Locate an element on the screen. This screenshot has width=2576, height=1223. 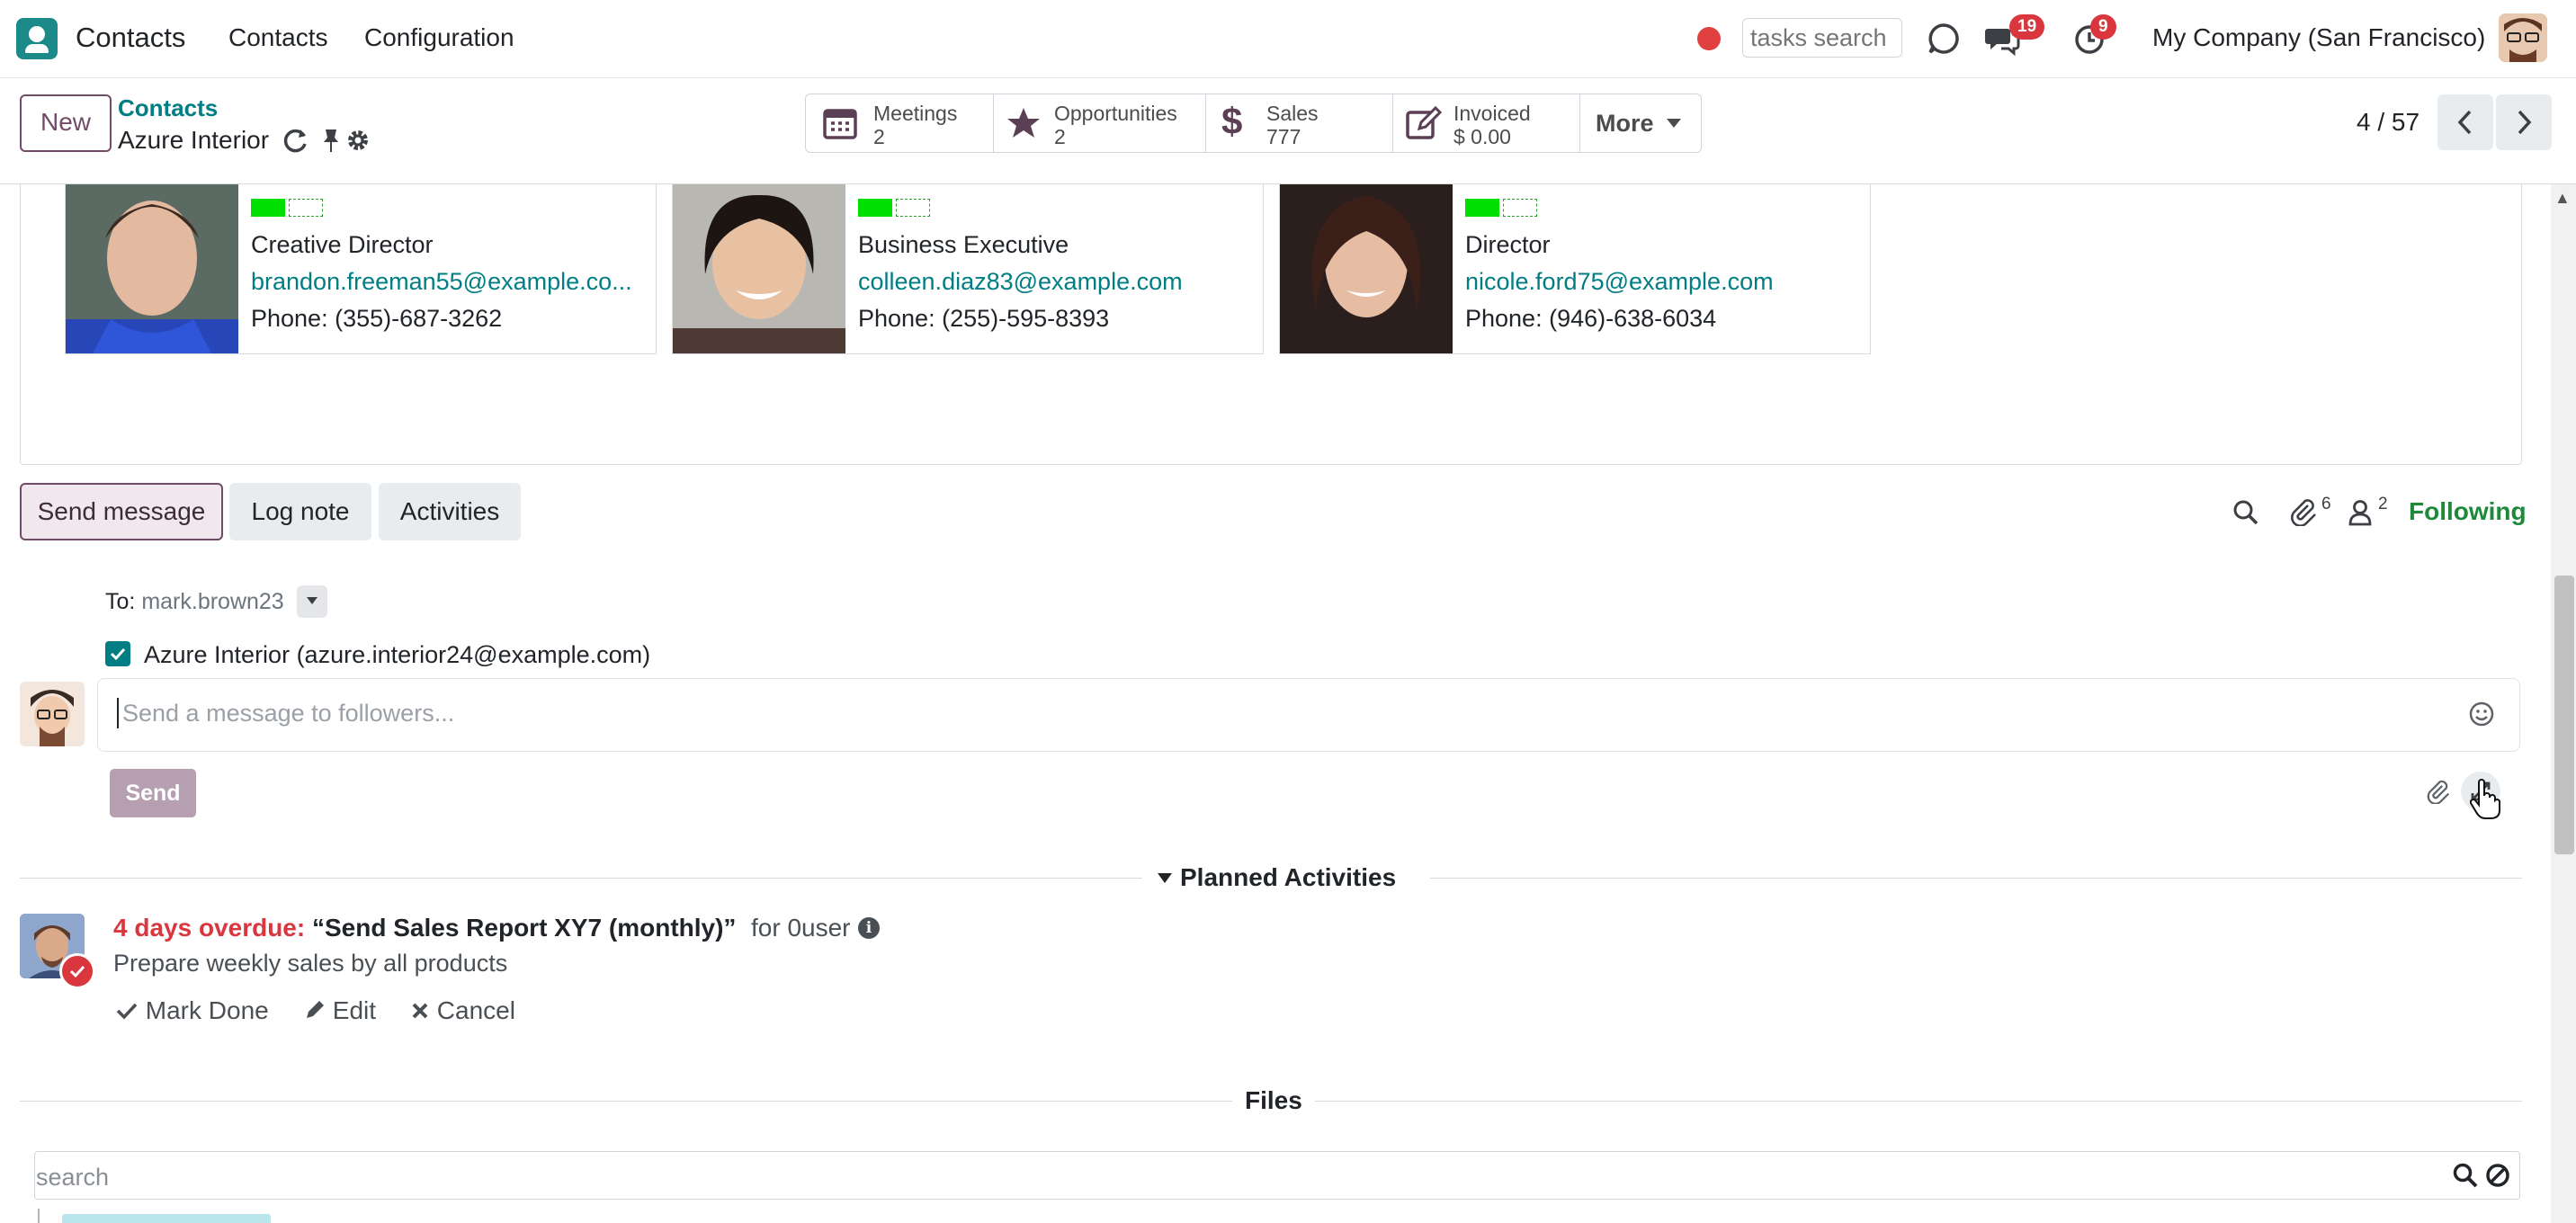
more-dropdown-button: More is located at coordinates (1640, 123).